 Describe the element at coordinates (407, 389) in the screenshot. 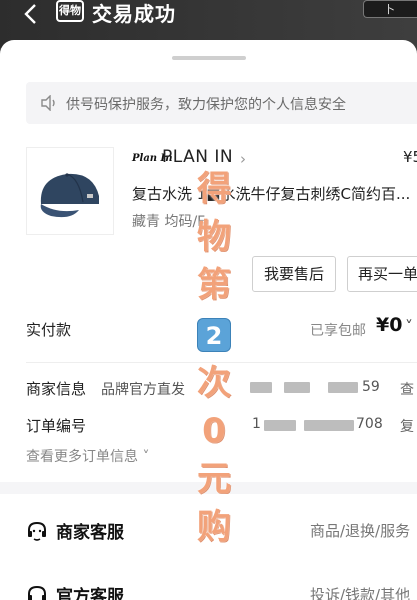

I see `merchant-view-action: 查` at that location.